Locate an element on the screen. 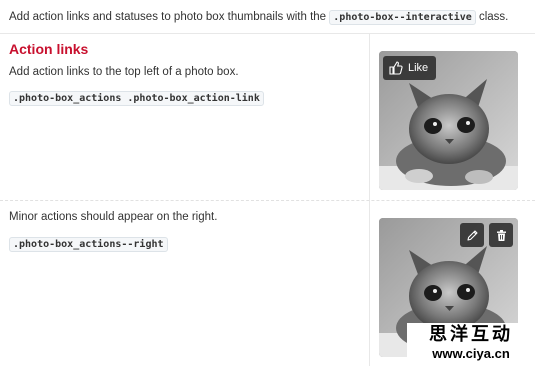  section2-code-line: .photo-box_actions--right is located at coordinates (88, 243).